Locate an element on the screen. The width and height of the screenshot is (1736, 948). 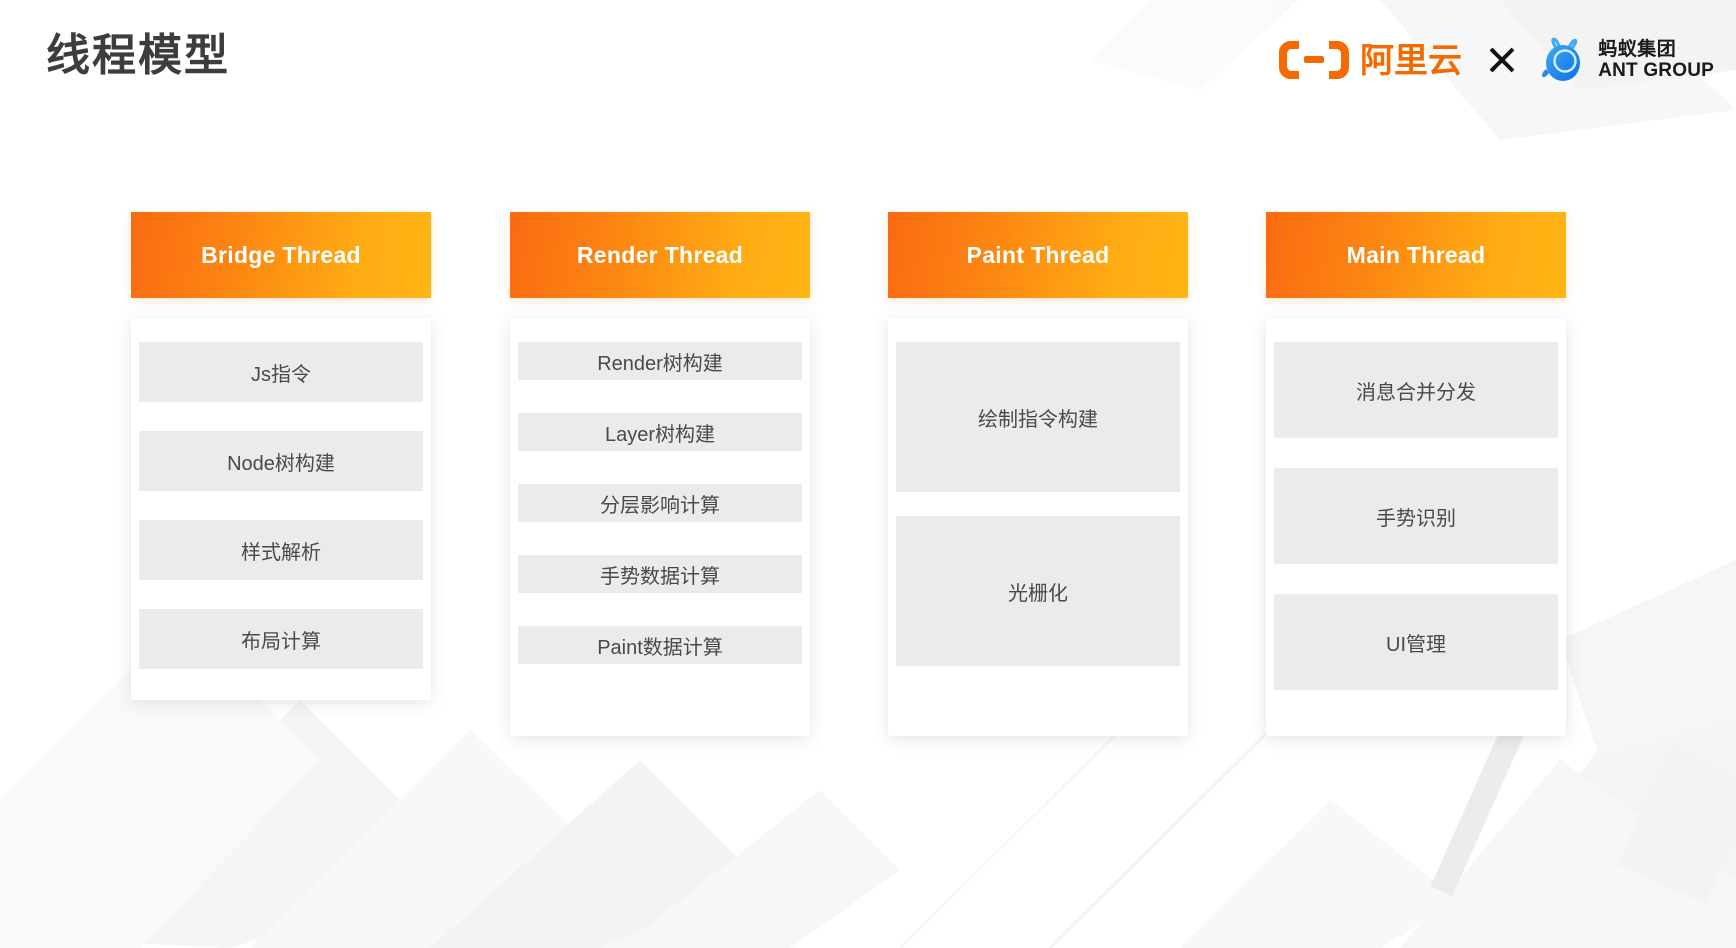
thread-task-label: 手势数据计算 is located at coordinates (660, 576).